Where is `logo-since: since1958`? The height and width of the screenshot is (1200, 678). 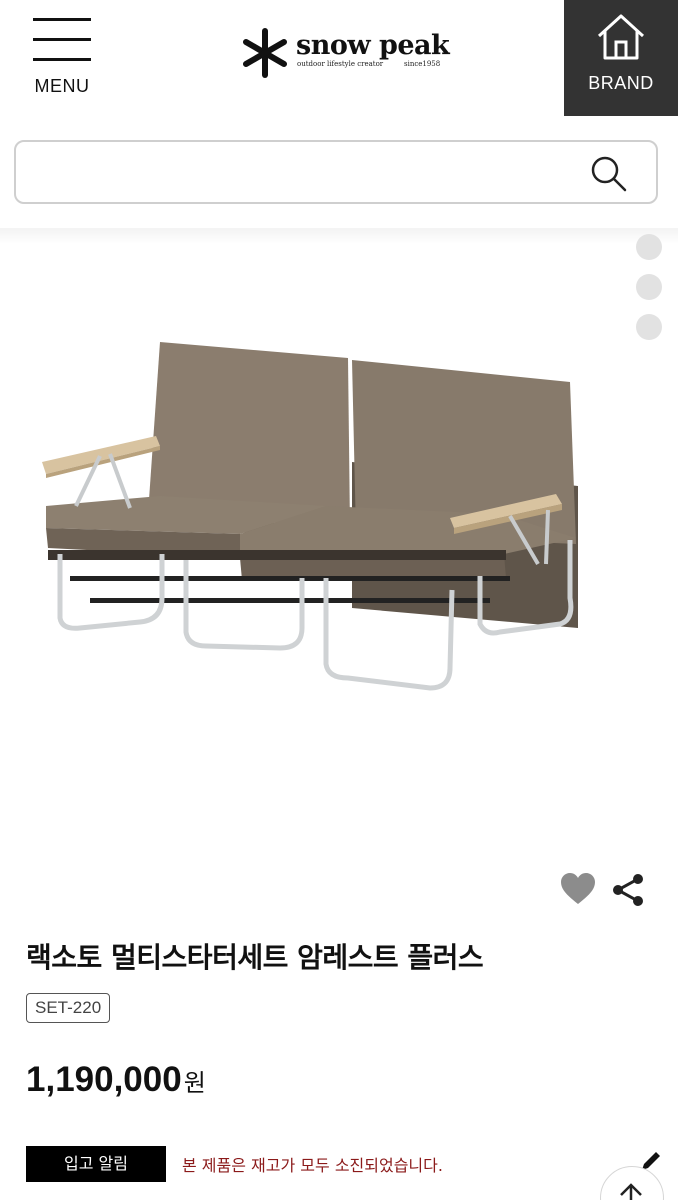 logo-since: since1958 is located at coordinates (422, 64).